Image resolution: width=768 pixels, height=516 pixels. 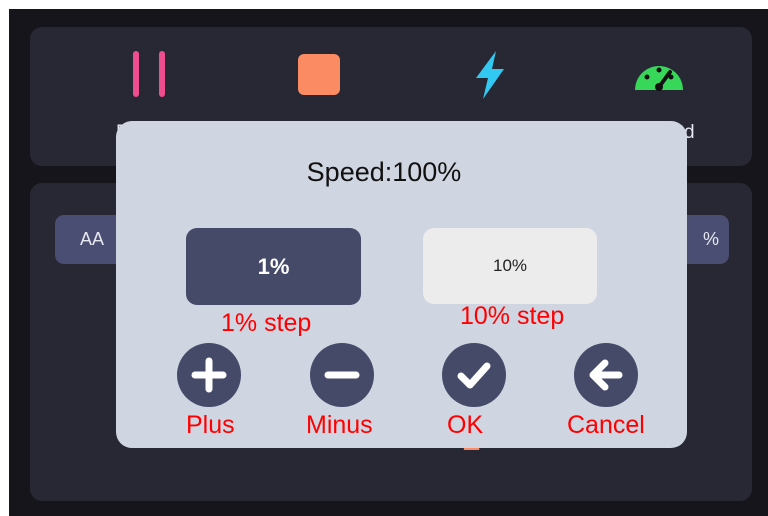 I want to click on cancel-caption: Cancel, so click(x=606, y=425).